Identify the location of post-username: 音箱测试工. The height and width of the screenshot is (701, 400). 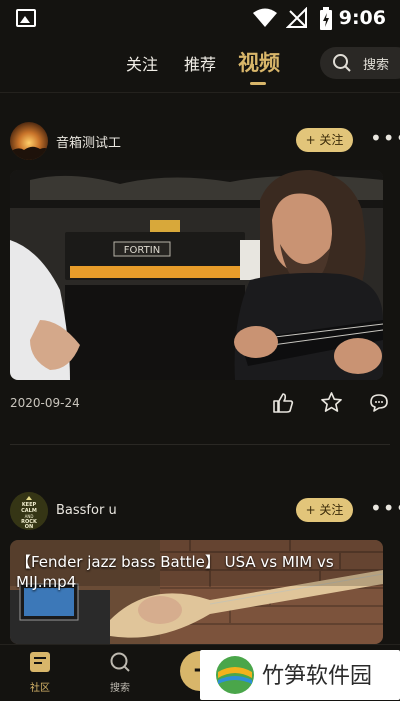
(88, 141).